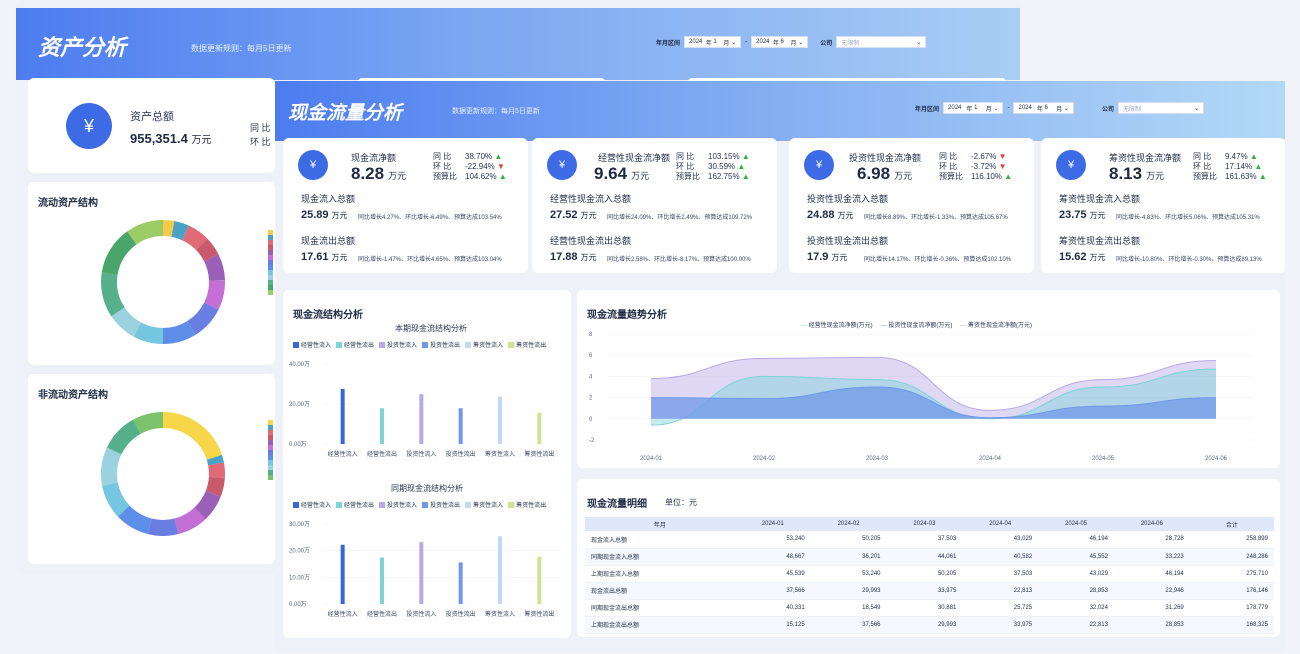 The height and width of the screenshot is (654, 1300). I want to click on inflow-number: 24.88, so click(821, 215).